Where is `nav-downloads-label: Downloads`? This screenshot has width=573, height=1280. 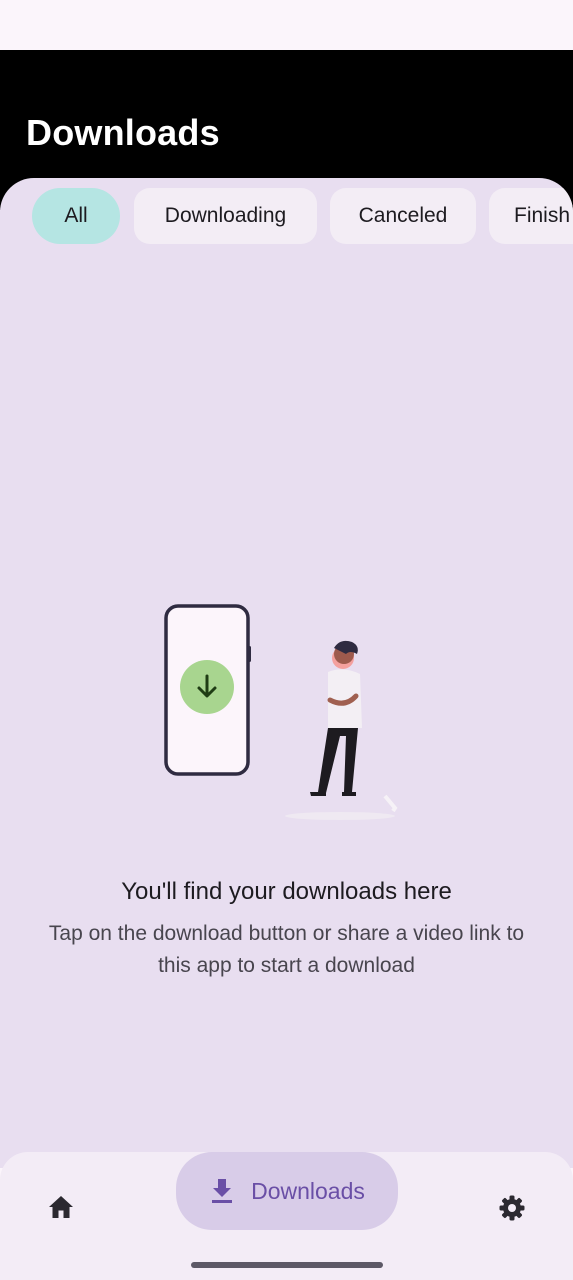
nav-downloads-label: Downloads is located at coordinates (308, 1190).